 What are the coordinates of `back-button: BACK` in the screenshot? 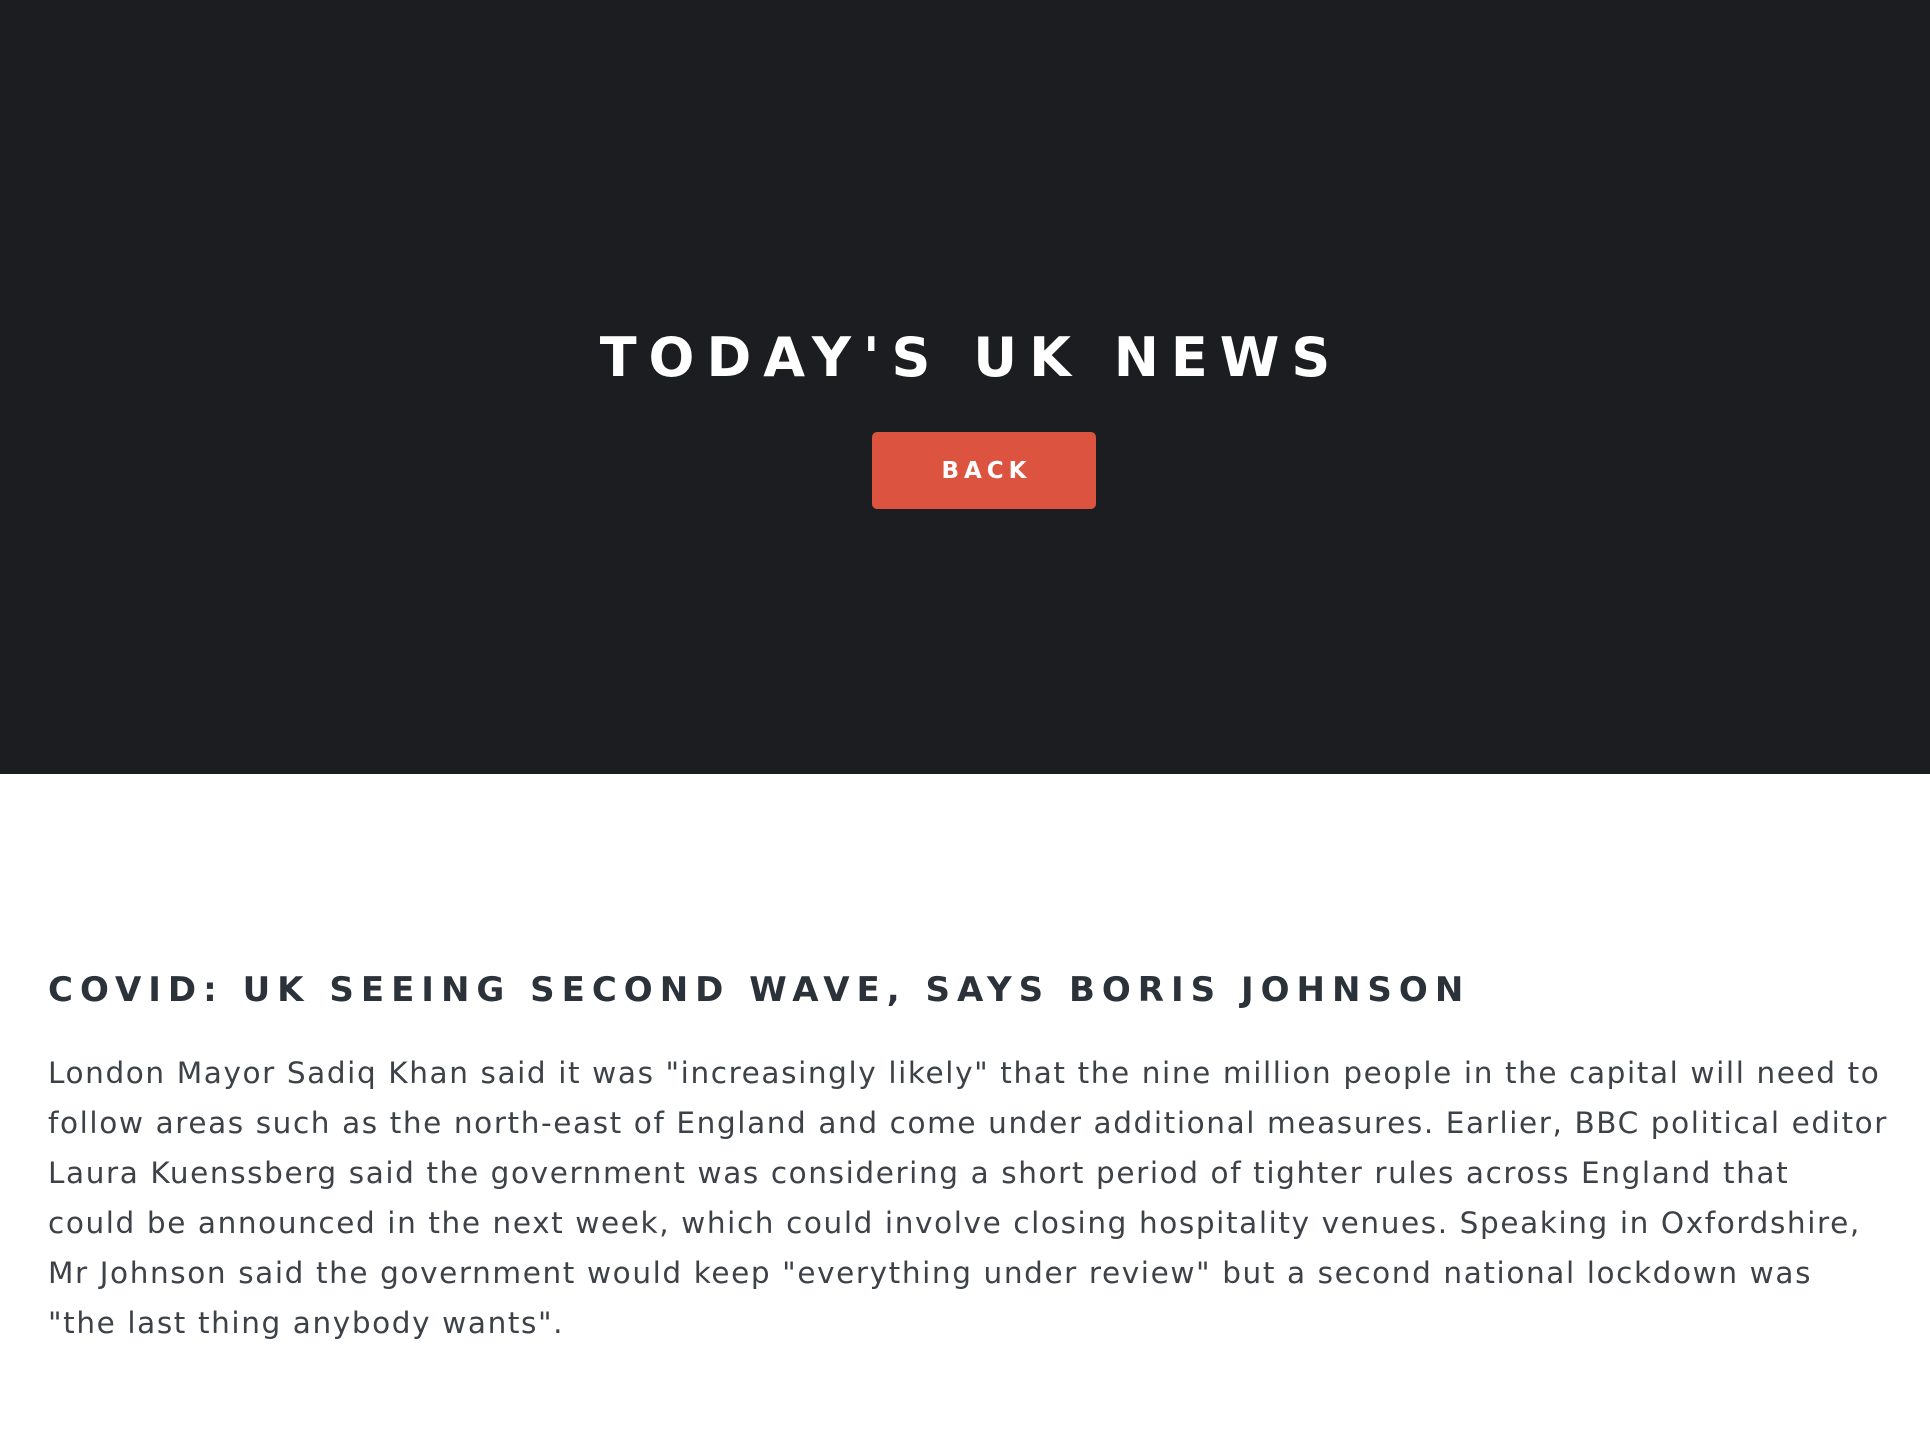 It's located at (984, 470).